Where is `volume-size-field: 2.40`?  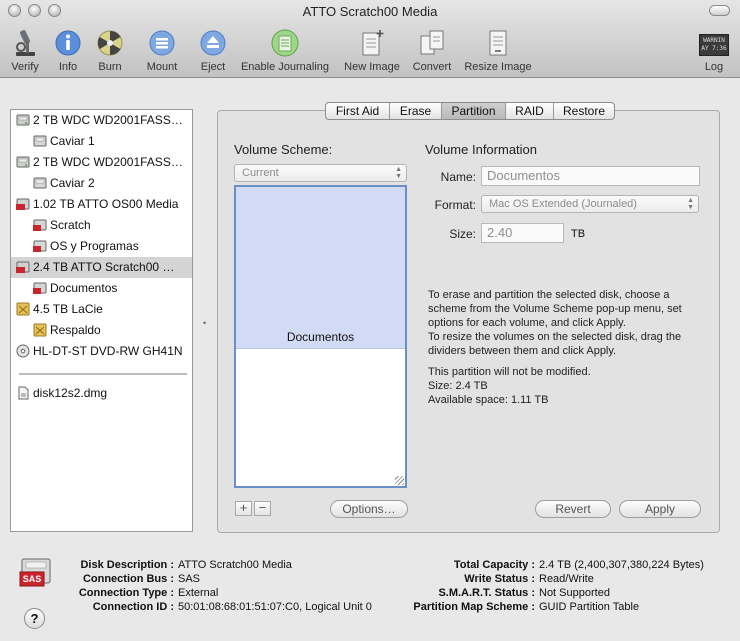 volume-size-field: 2.40 is located at coordinates (522, 233).